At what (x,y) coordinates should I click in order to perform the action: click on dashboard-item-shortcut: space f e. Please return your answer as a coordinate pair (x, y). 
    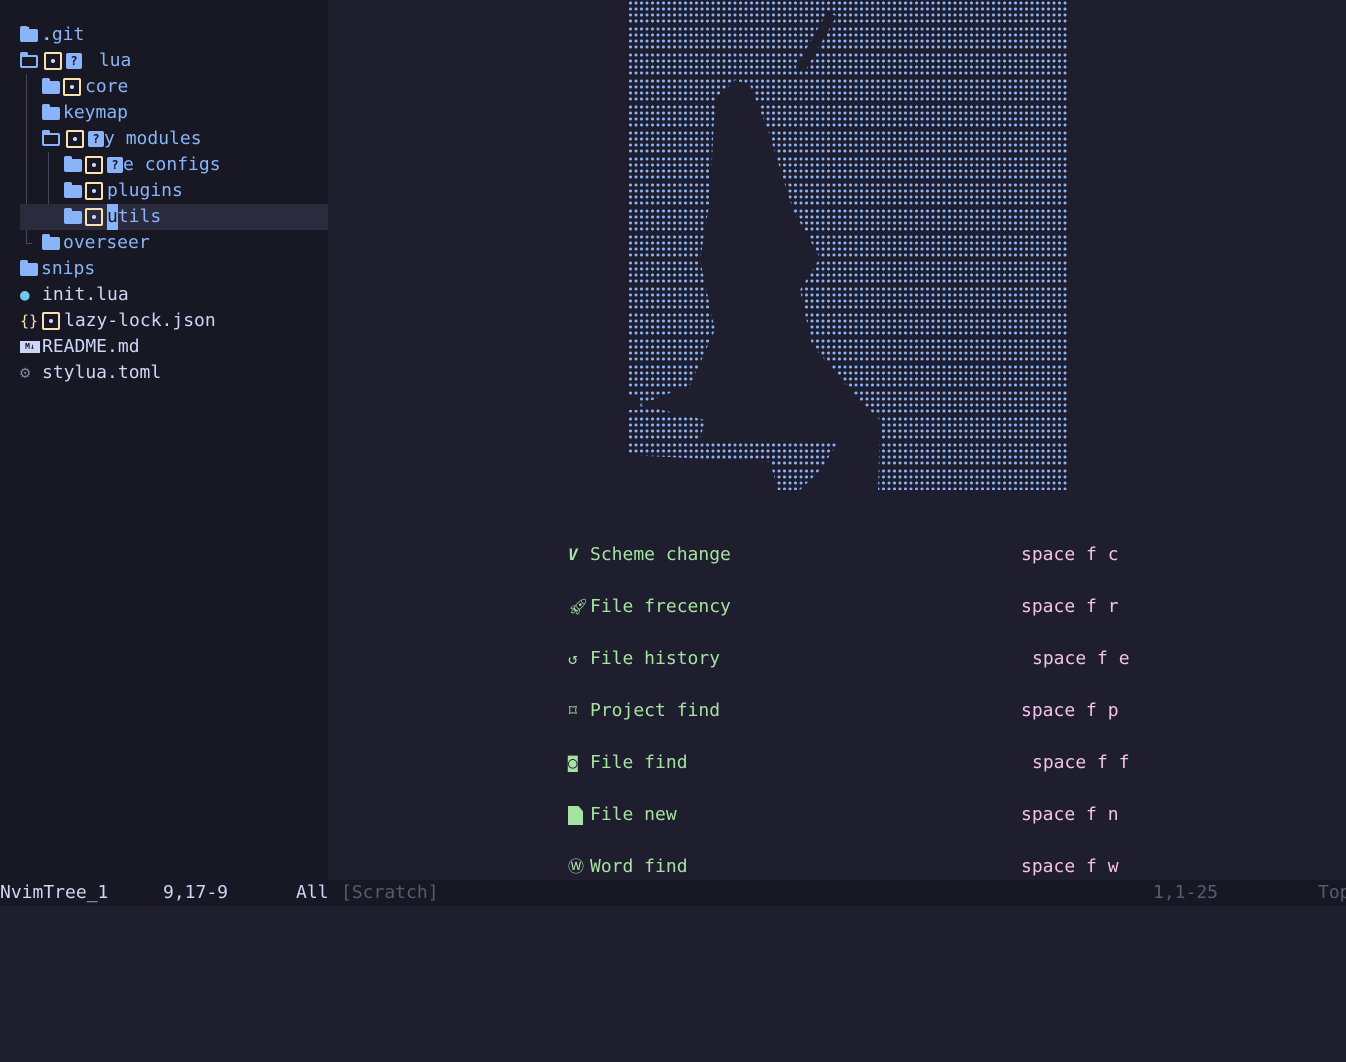
    Looking at the image, I should click on (1081, 658).